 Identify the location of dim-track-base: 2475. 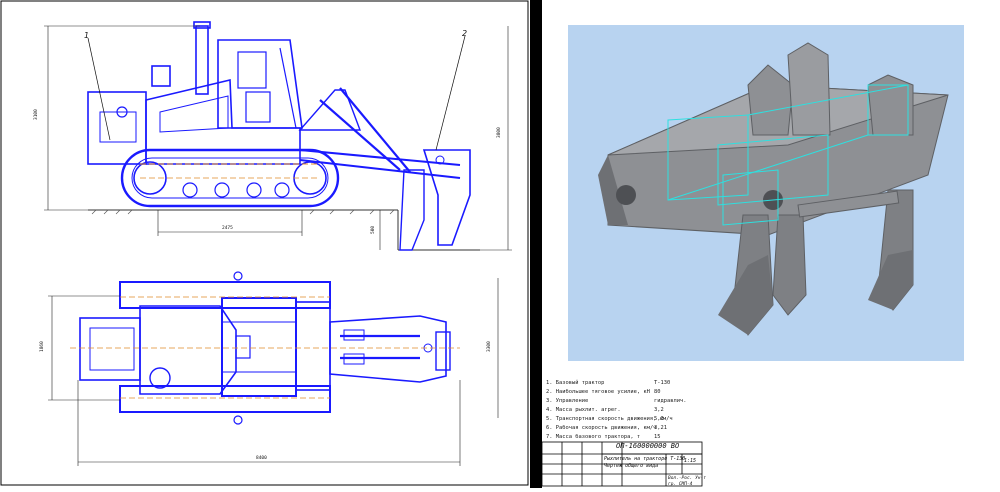
(227, 228).